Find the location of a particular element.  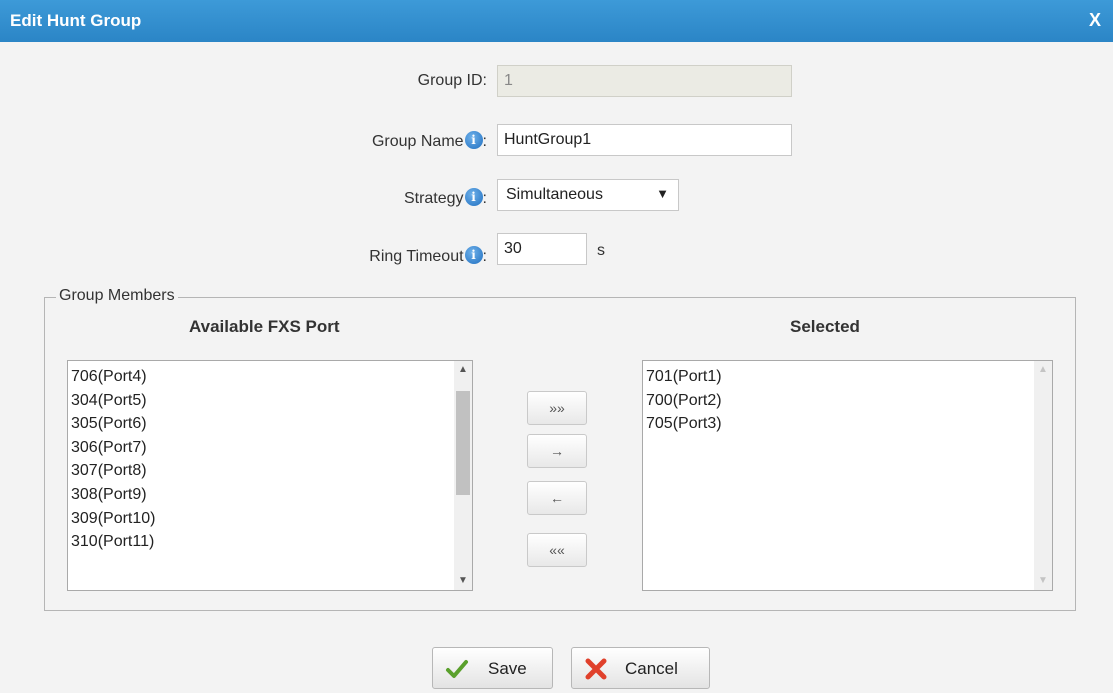

scrollbar-thumb is located at coordinates (463, 443).